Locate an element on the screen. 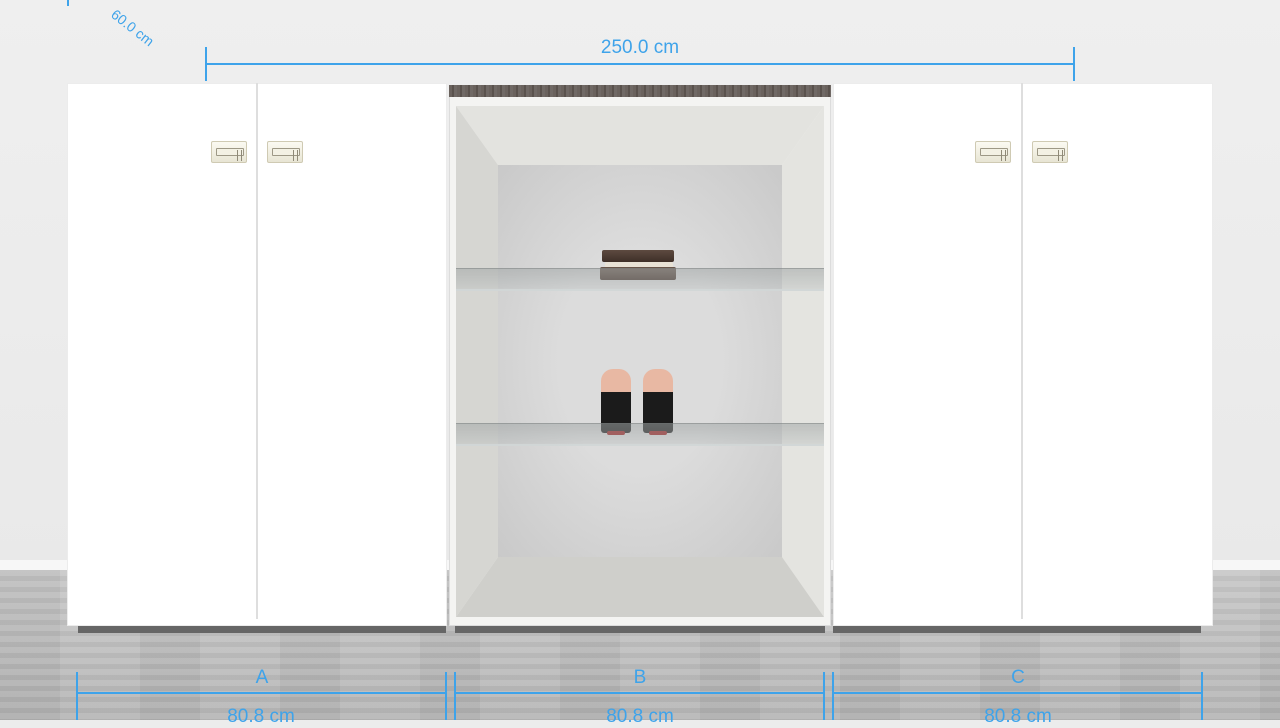 Image resolution: width=1280 pixels, height=728 pixels. overall-width-label: 250.0 cm is located at coordinates (640, 47).